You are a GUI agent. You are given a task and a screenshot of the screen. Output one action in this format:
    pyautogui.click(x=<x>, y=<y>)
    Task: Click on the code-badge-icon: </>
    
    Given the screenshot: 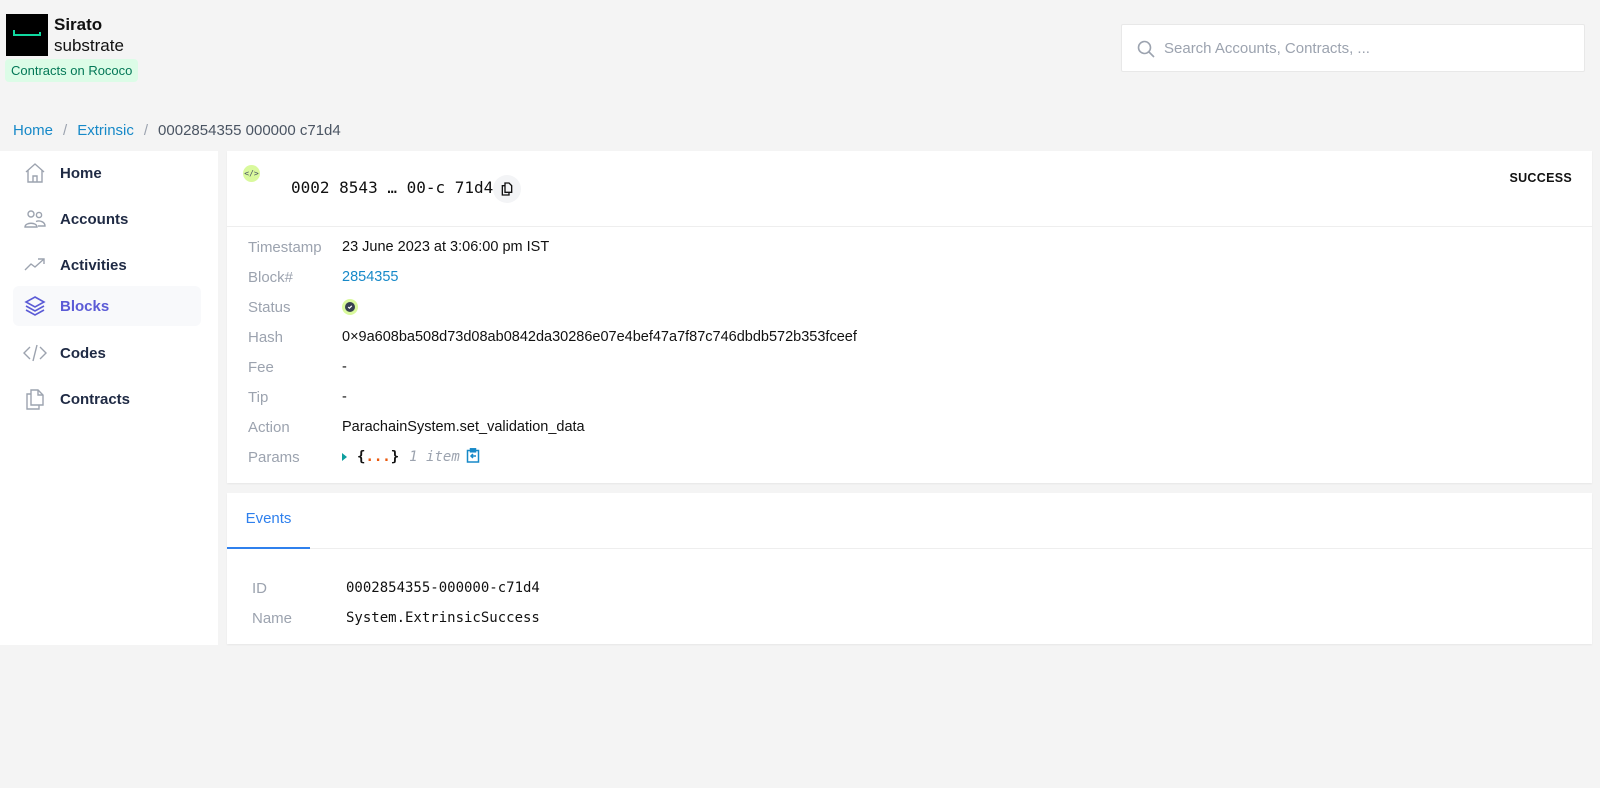 What is the action you would take?
    pyautogui.click(x=251, y=173)
    